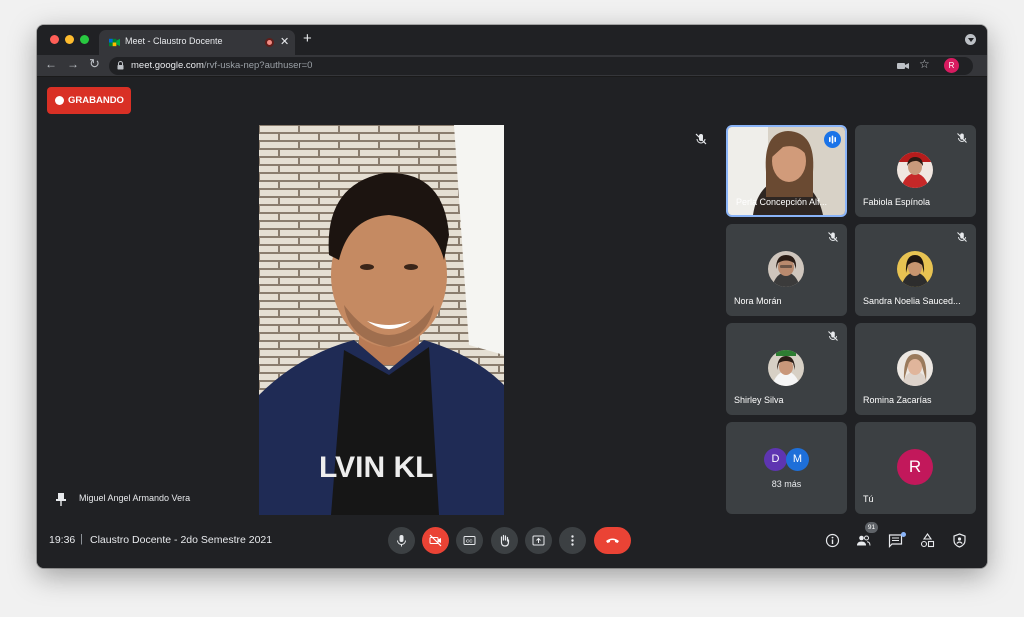  I want to click on svg-text: CC, so click(469, 541).